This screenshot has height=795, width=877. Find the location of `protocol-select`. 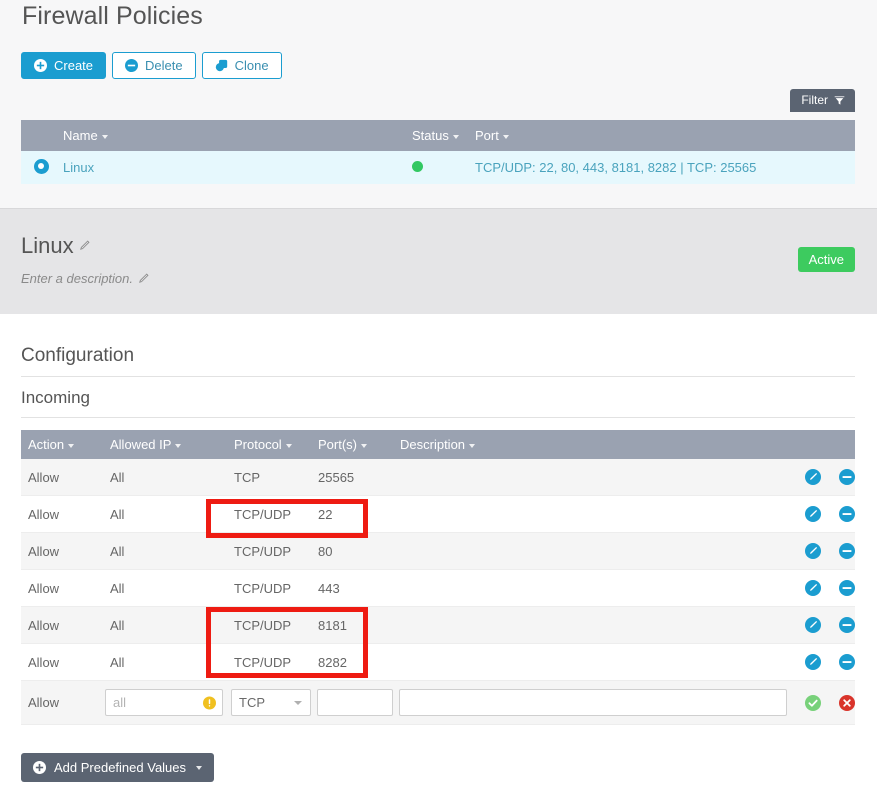

protocol-select is located at coordinates (271, 702).